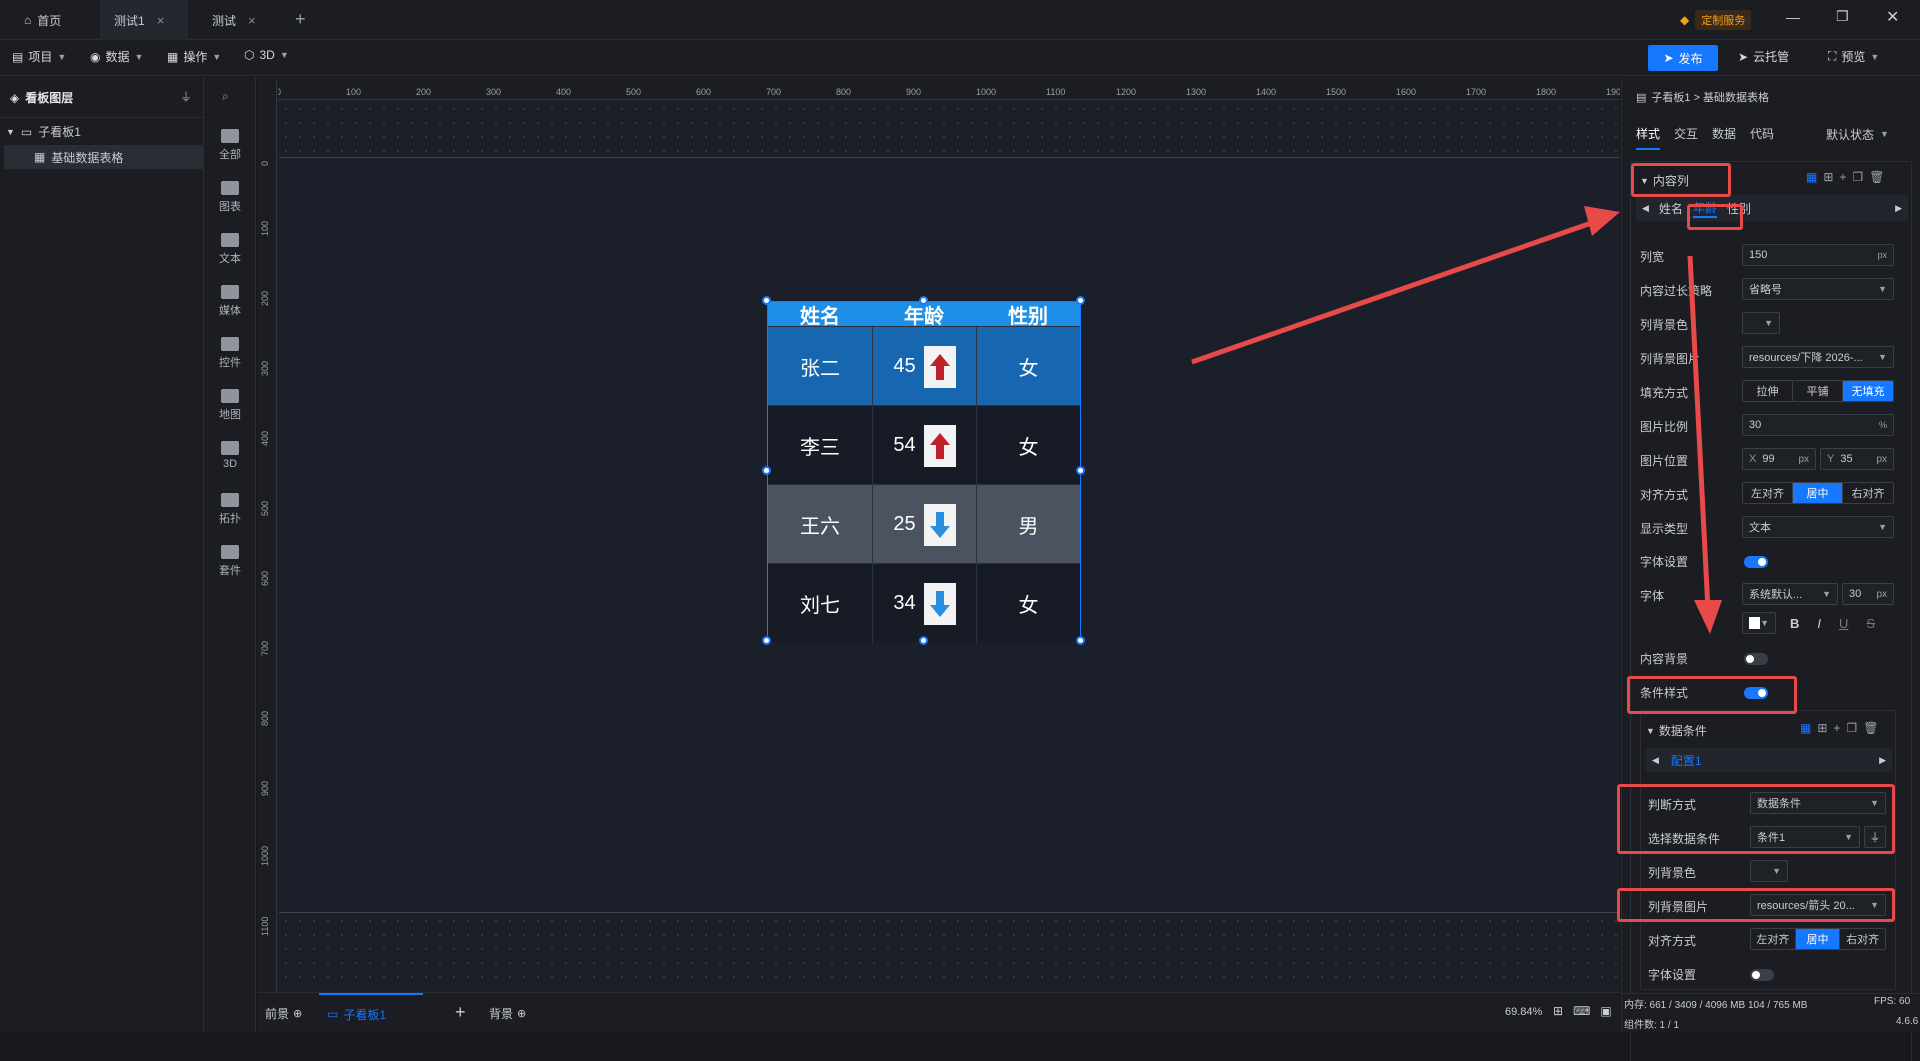  I want to click on foreground-tab: 前景 ⊕, so click(283, 1013).